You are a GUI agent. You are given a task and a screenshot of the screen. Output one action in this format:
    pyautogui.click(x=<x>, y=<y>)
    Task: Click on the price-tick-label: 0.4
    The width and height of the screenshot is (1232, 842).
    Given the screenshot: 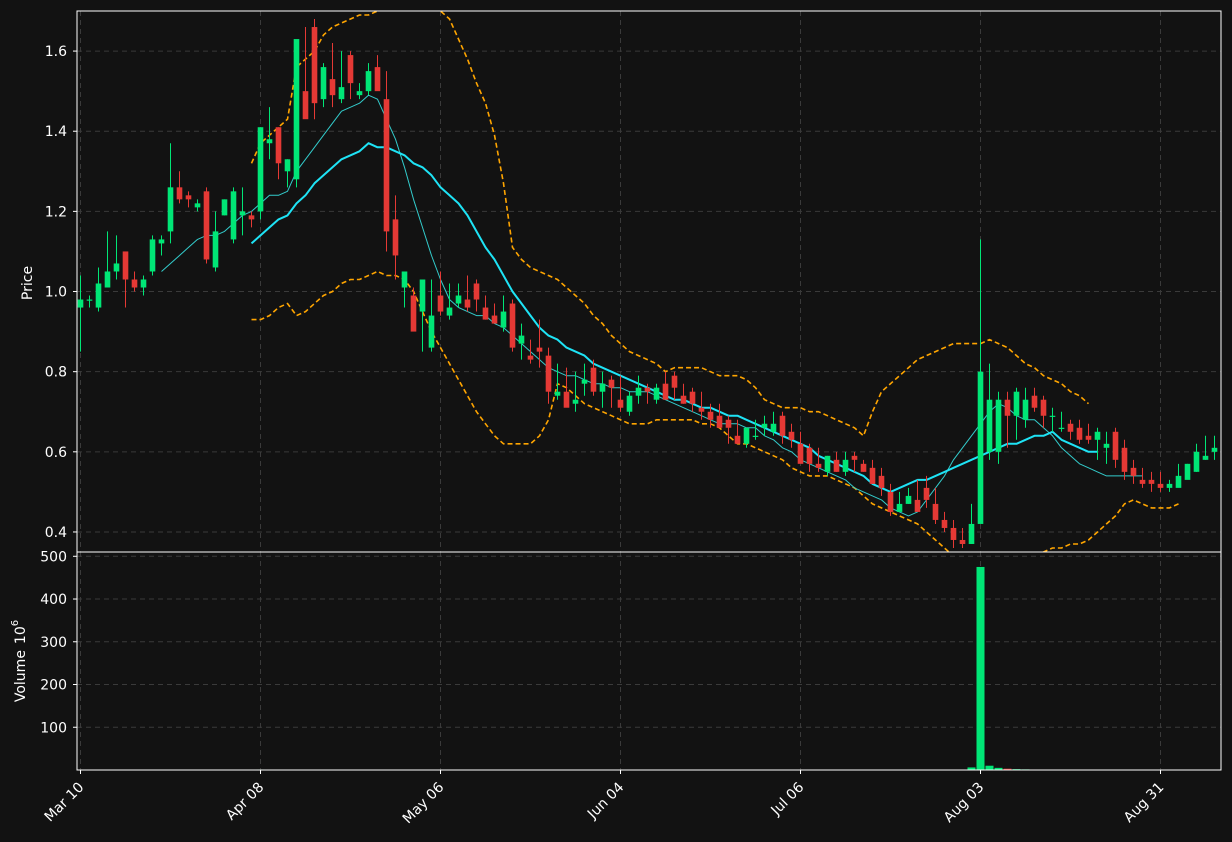 What is the action you would take?
    pyautogui.click(x=56, y=533)
    